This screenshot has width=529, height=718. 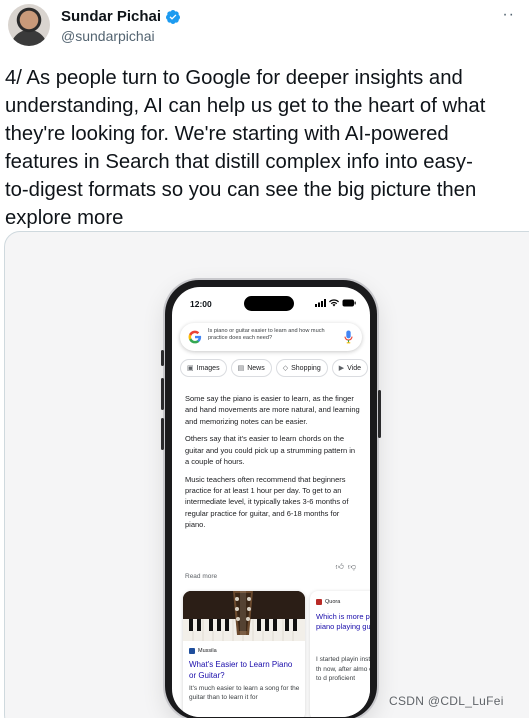 What do you see at coordinates (349, 303) in the screenshot?
I see `battery-icon` at bounding box center [349, 303].